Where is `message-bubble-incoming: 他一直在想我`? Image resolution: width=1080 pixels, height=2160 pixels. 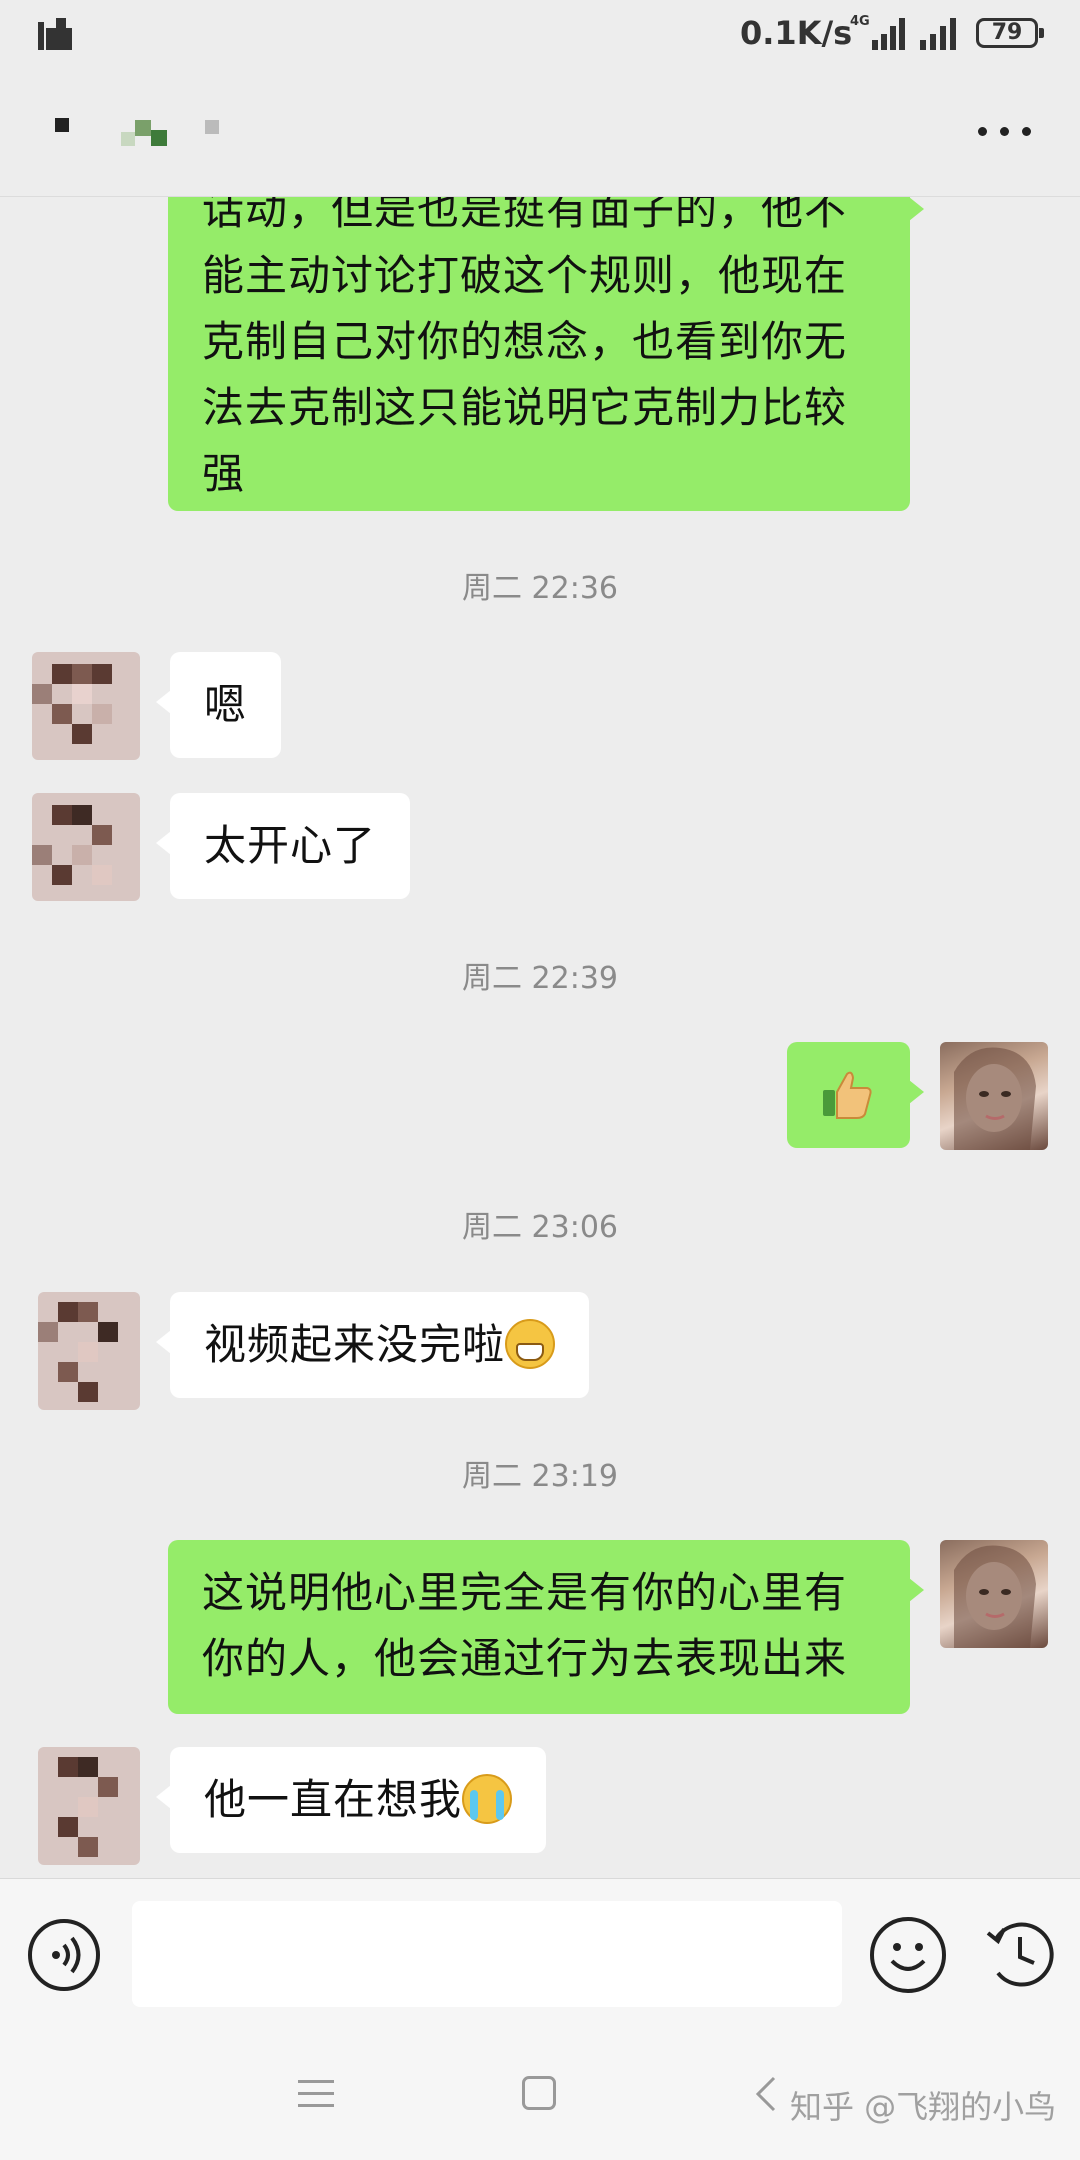
message-bubble-incoming: 他一直在想我 is located at coordinates (351, 1800).